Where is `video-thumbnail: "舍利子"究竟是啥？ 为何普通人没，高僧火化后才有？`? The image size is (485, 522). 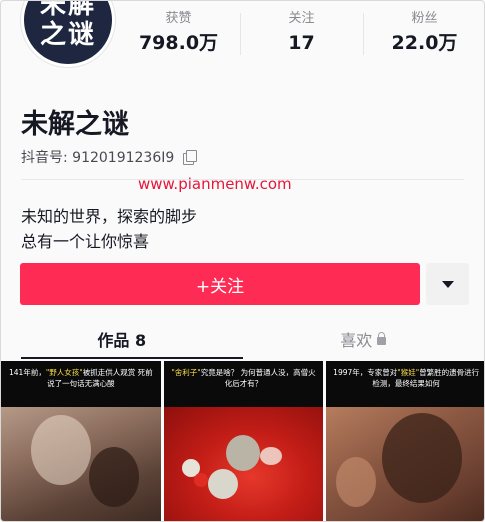 video-thumbnail: "舍利子"究竟是啥？ 为何普通人没，高僧火化后才有？ is located at coordinates (243, 441).